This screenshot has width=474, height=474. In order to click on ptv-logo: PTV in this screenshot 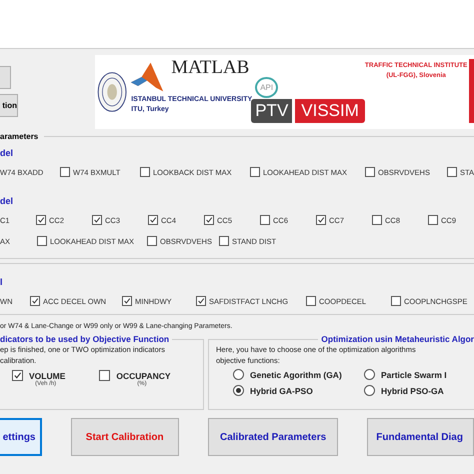, I will do `click(271, 111)`.